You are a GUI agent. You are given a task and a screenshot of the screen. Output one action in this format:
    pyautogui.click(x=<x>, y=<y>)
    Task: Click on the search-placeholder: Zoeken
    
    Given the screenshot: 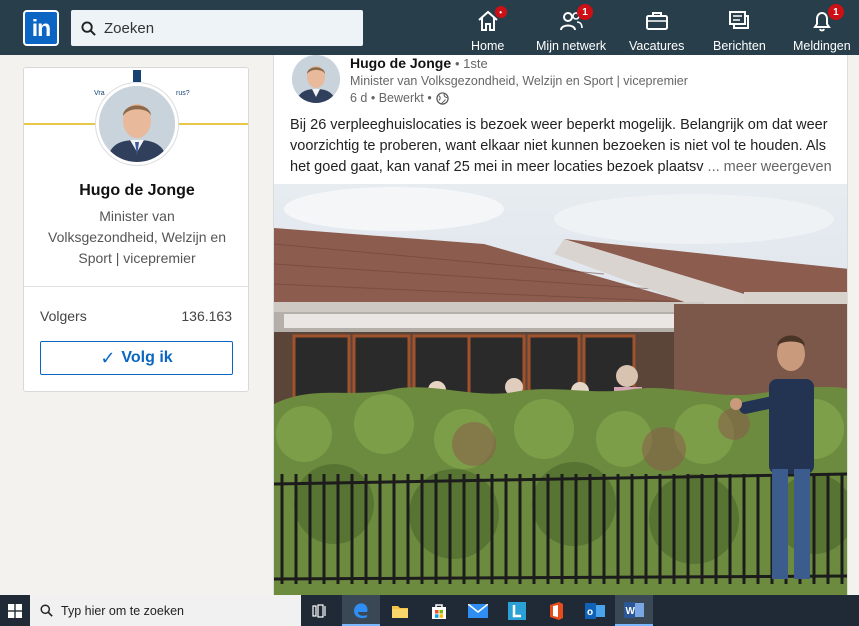 What is the action you would take?
    pyautogui.click(x=129, y=28)
    